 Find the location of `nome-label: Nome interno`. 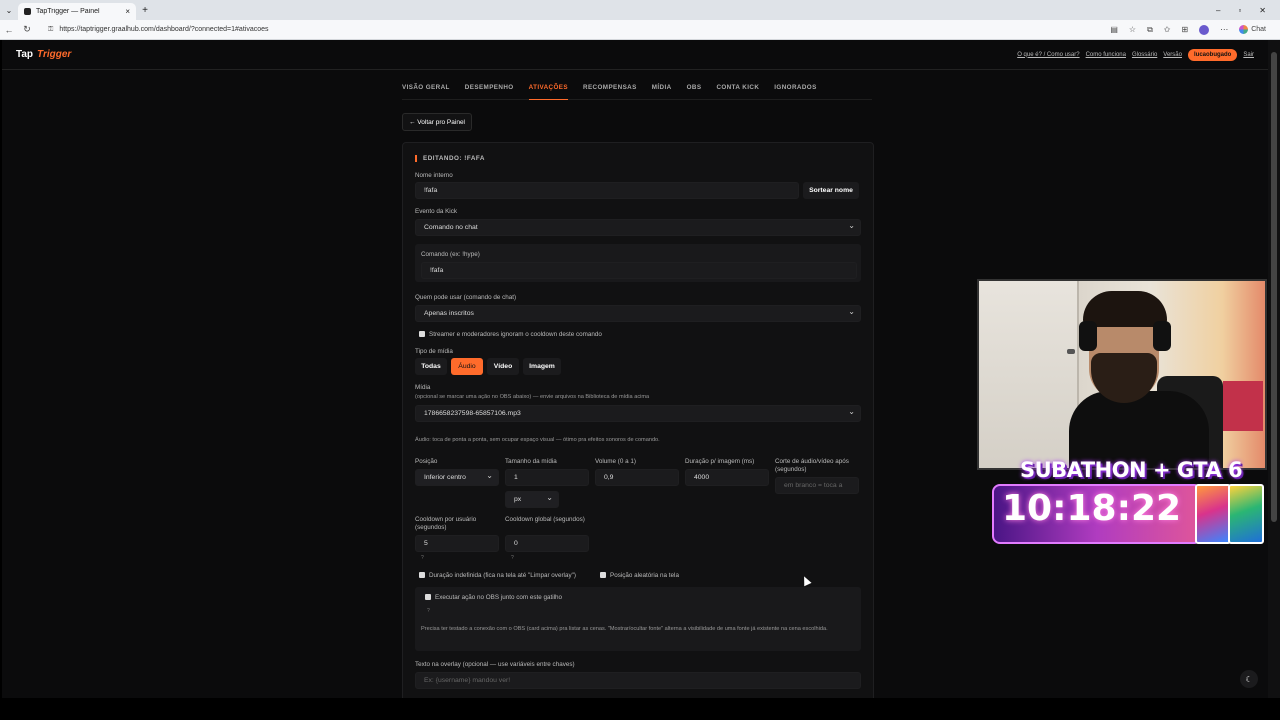

nome-label: Nome interno is located at coordinates (434, 175).